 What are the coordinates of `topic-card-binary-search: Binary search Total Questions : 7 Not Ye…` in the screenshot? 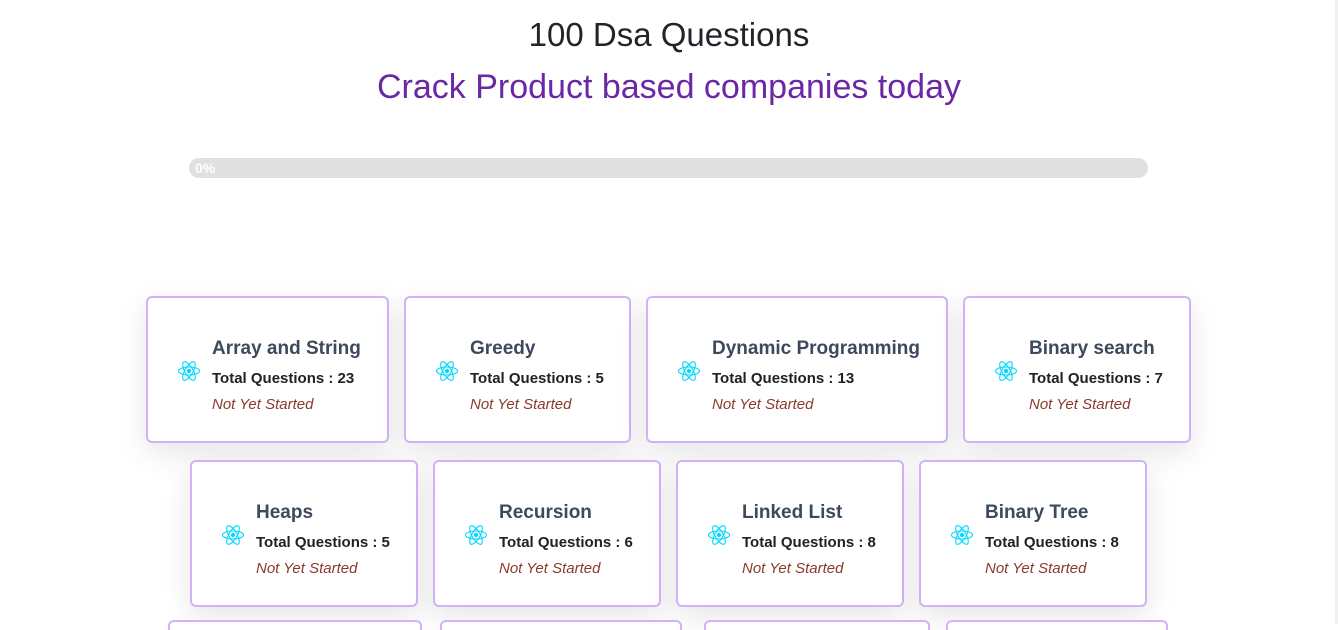 It's located at (1077, 369).